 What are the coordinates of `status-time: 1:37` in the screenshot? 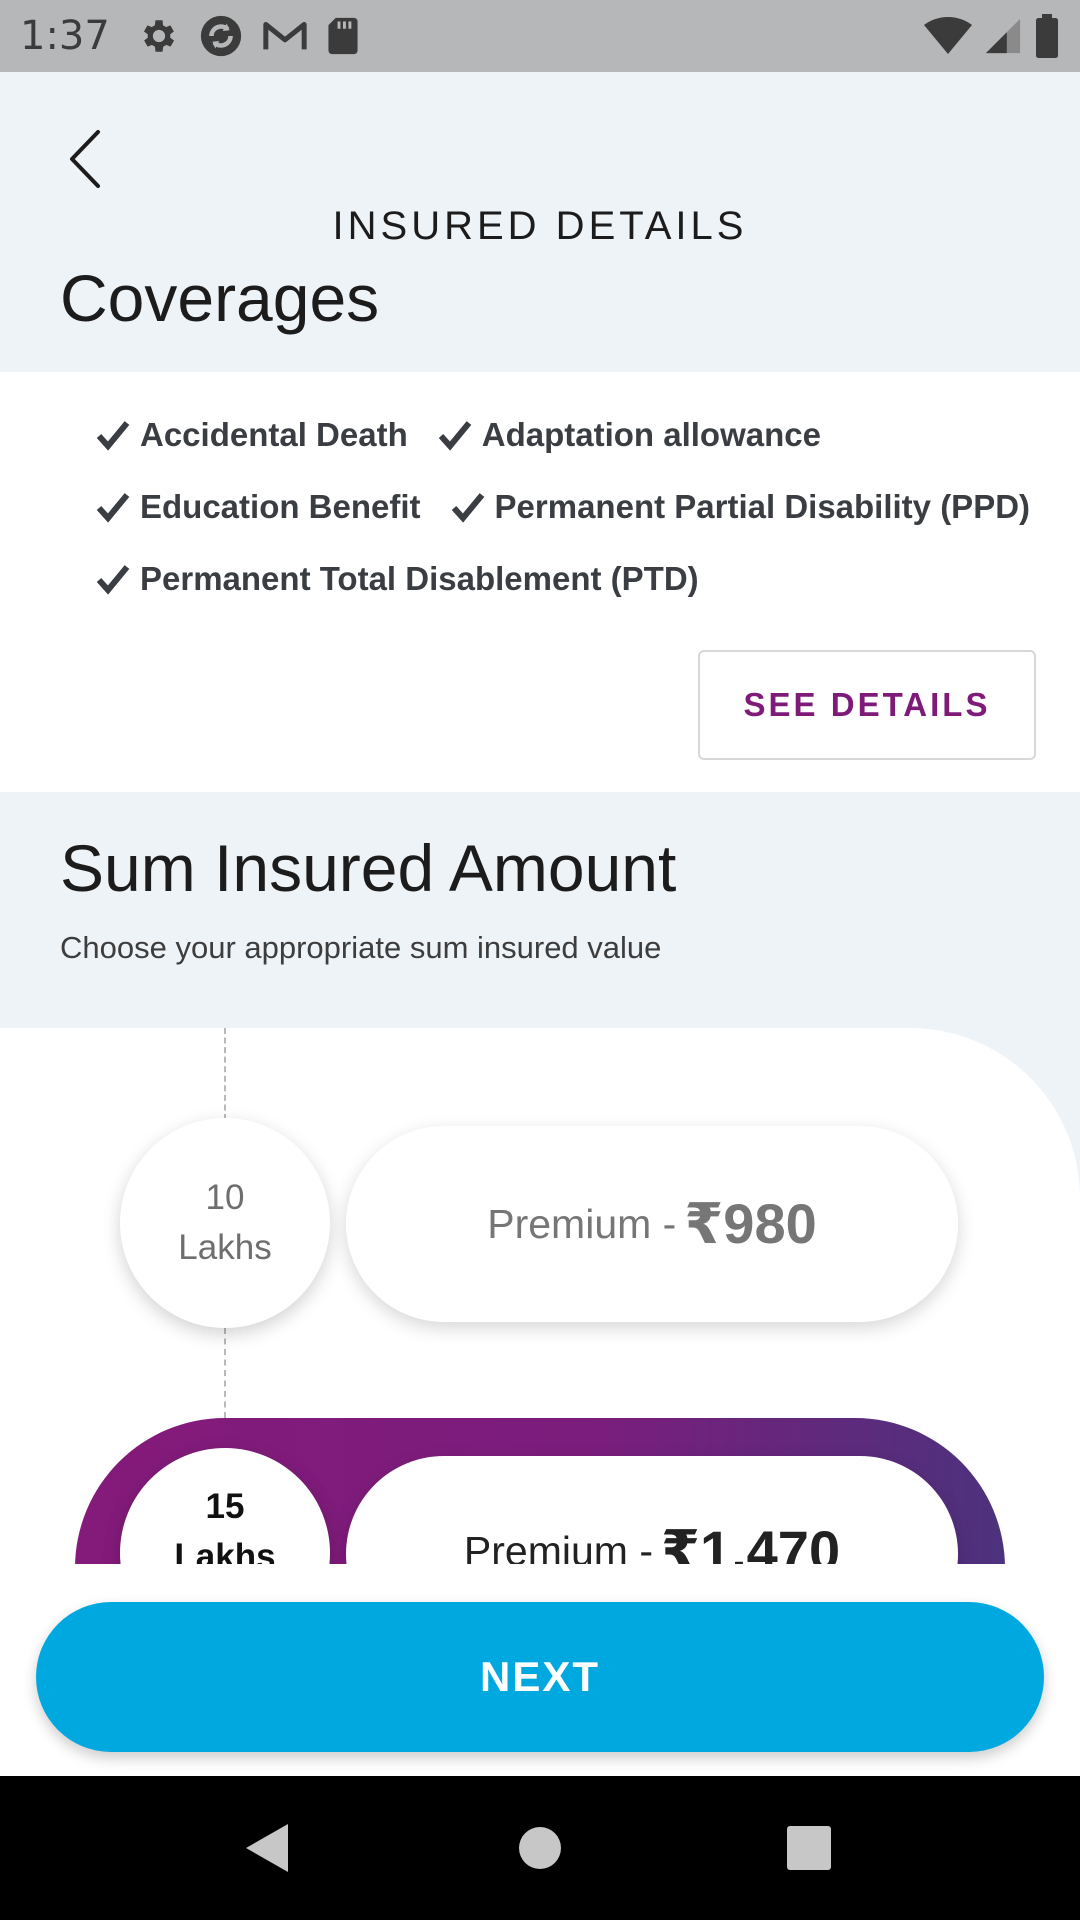 It's located at (65, 36).